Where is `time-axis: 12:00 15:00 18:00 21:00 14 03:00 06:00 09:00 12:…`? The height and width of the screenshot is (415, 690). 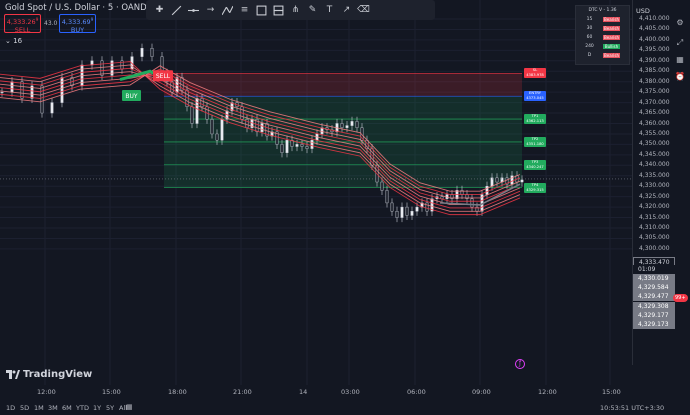
time-axis: 12:00 15:00 18:00 21:00 14 03:00 06:00 09:00 12:… is located at coordinates (316, 392).